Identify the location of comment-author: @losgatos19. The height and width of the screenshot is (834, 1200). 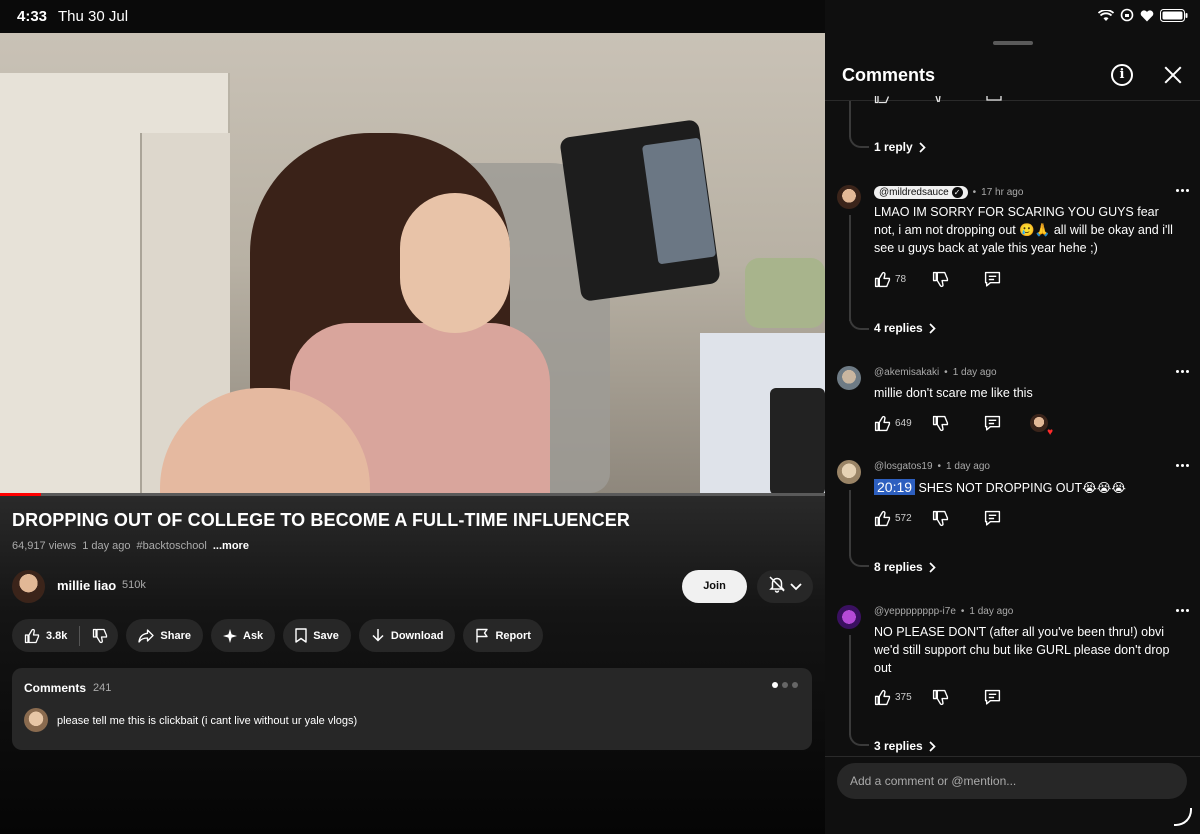
(903, 466).